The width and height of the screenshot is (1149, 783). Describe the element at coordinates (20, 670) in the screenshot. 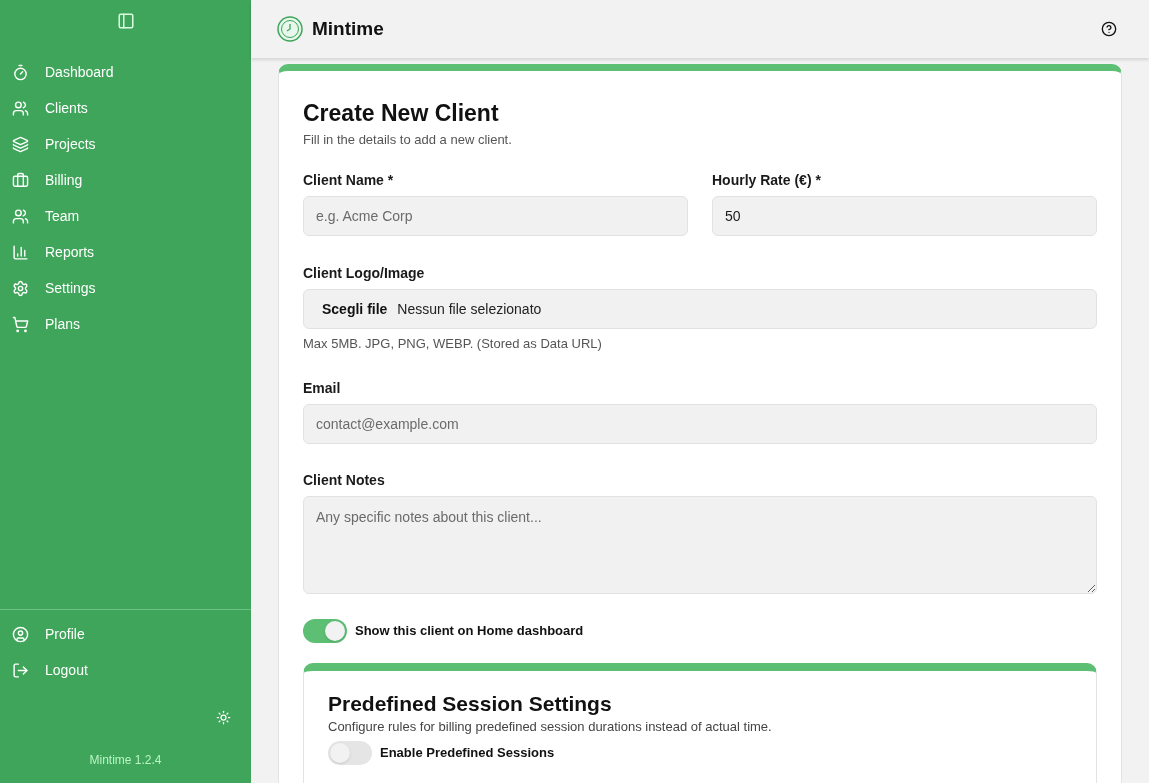

I see `logout-icon` at that location.